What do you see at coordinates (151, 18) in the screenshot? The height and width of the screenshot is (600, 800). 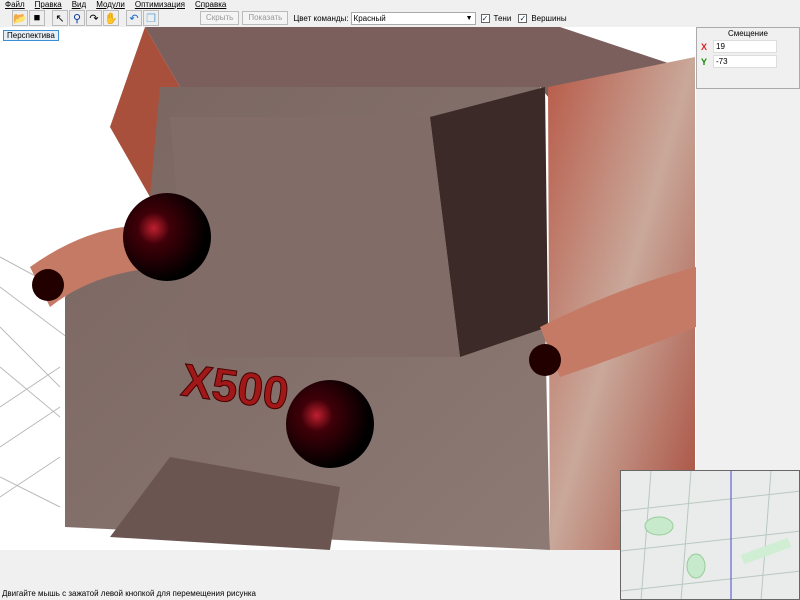 I see `copy-icon: ❐` at bounding box center [151, 18].